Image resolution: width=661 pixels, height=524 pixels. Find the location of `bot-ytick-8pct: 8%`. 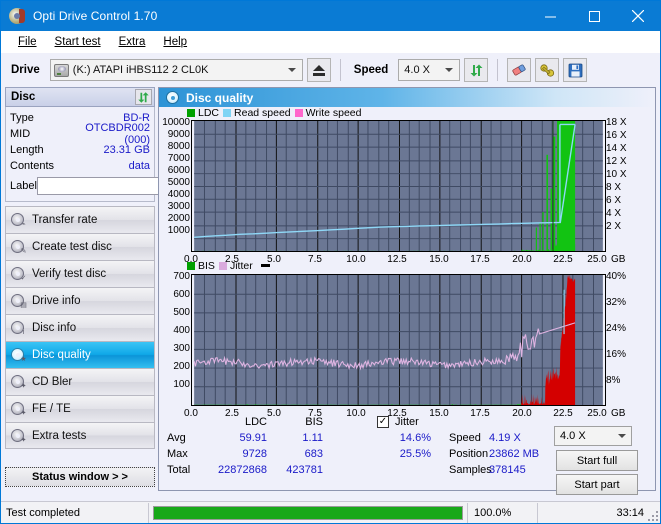

bot-ytick-8pct: 8% is located at coordinates (613, 380).